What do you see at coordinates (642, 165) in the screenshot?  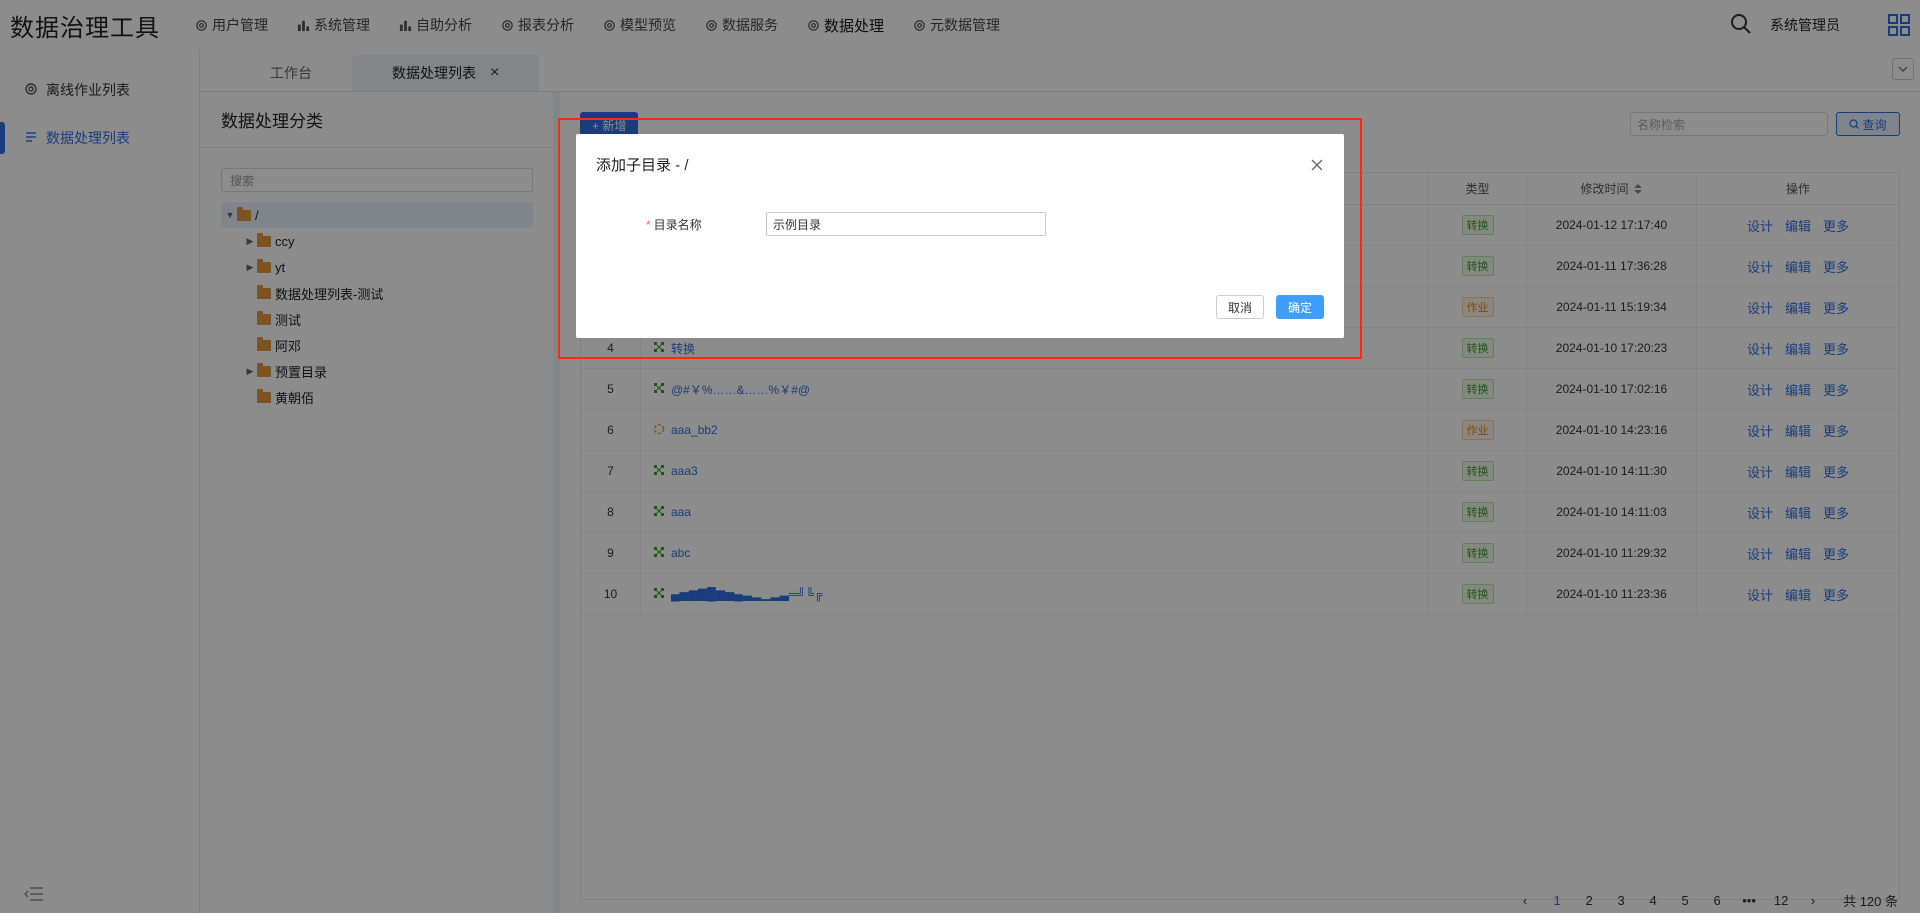 I see `dialog-title: 添加子目录 - /` at bounding box center [642, 165].